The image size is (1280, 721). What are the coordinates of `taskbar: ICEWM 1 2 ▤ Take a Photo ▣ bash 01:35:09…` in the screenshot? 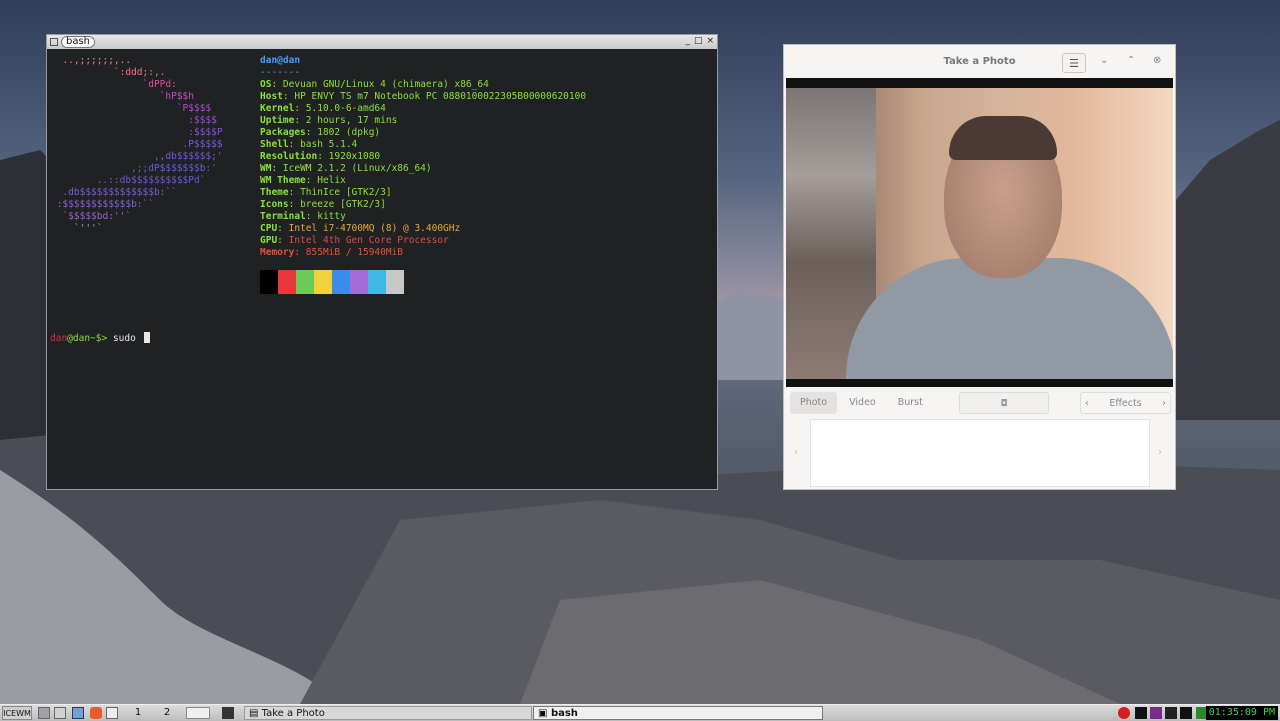 It's located at (640, 712).